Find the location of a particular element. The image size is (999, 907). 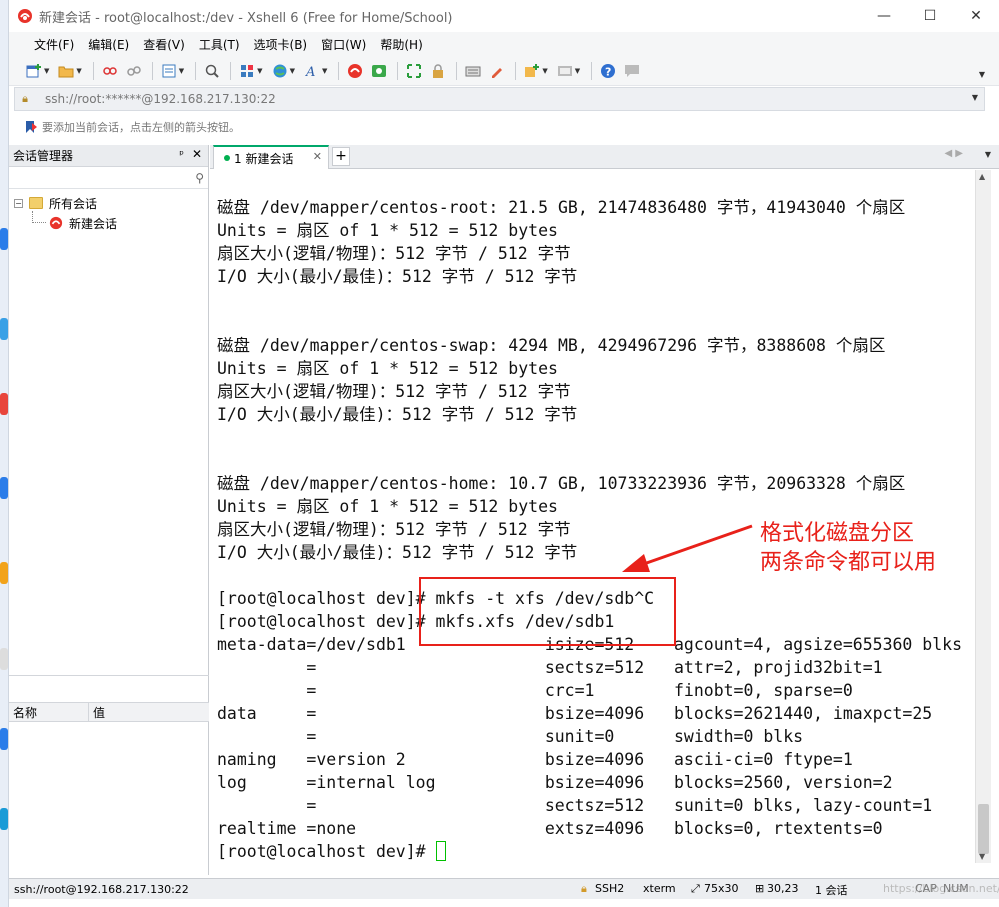

scrollbar-thumb is located at coordinates (983, 829).